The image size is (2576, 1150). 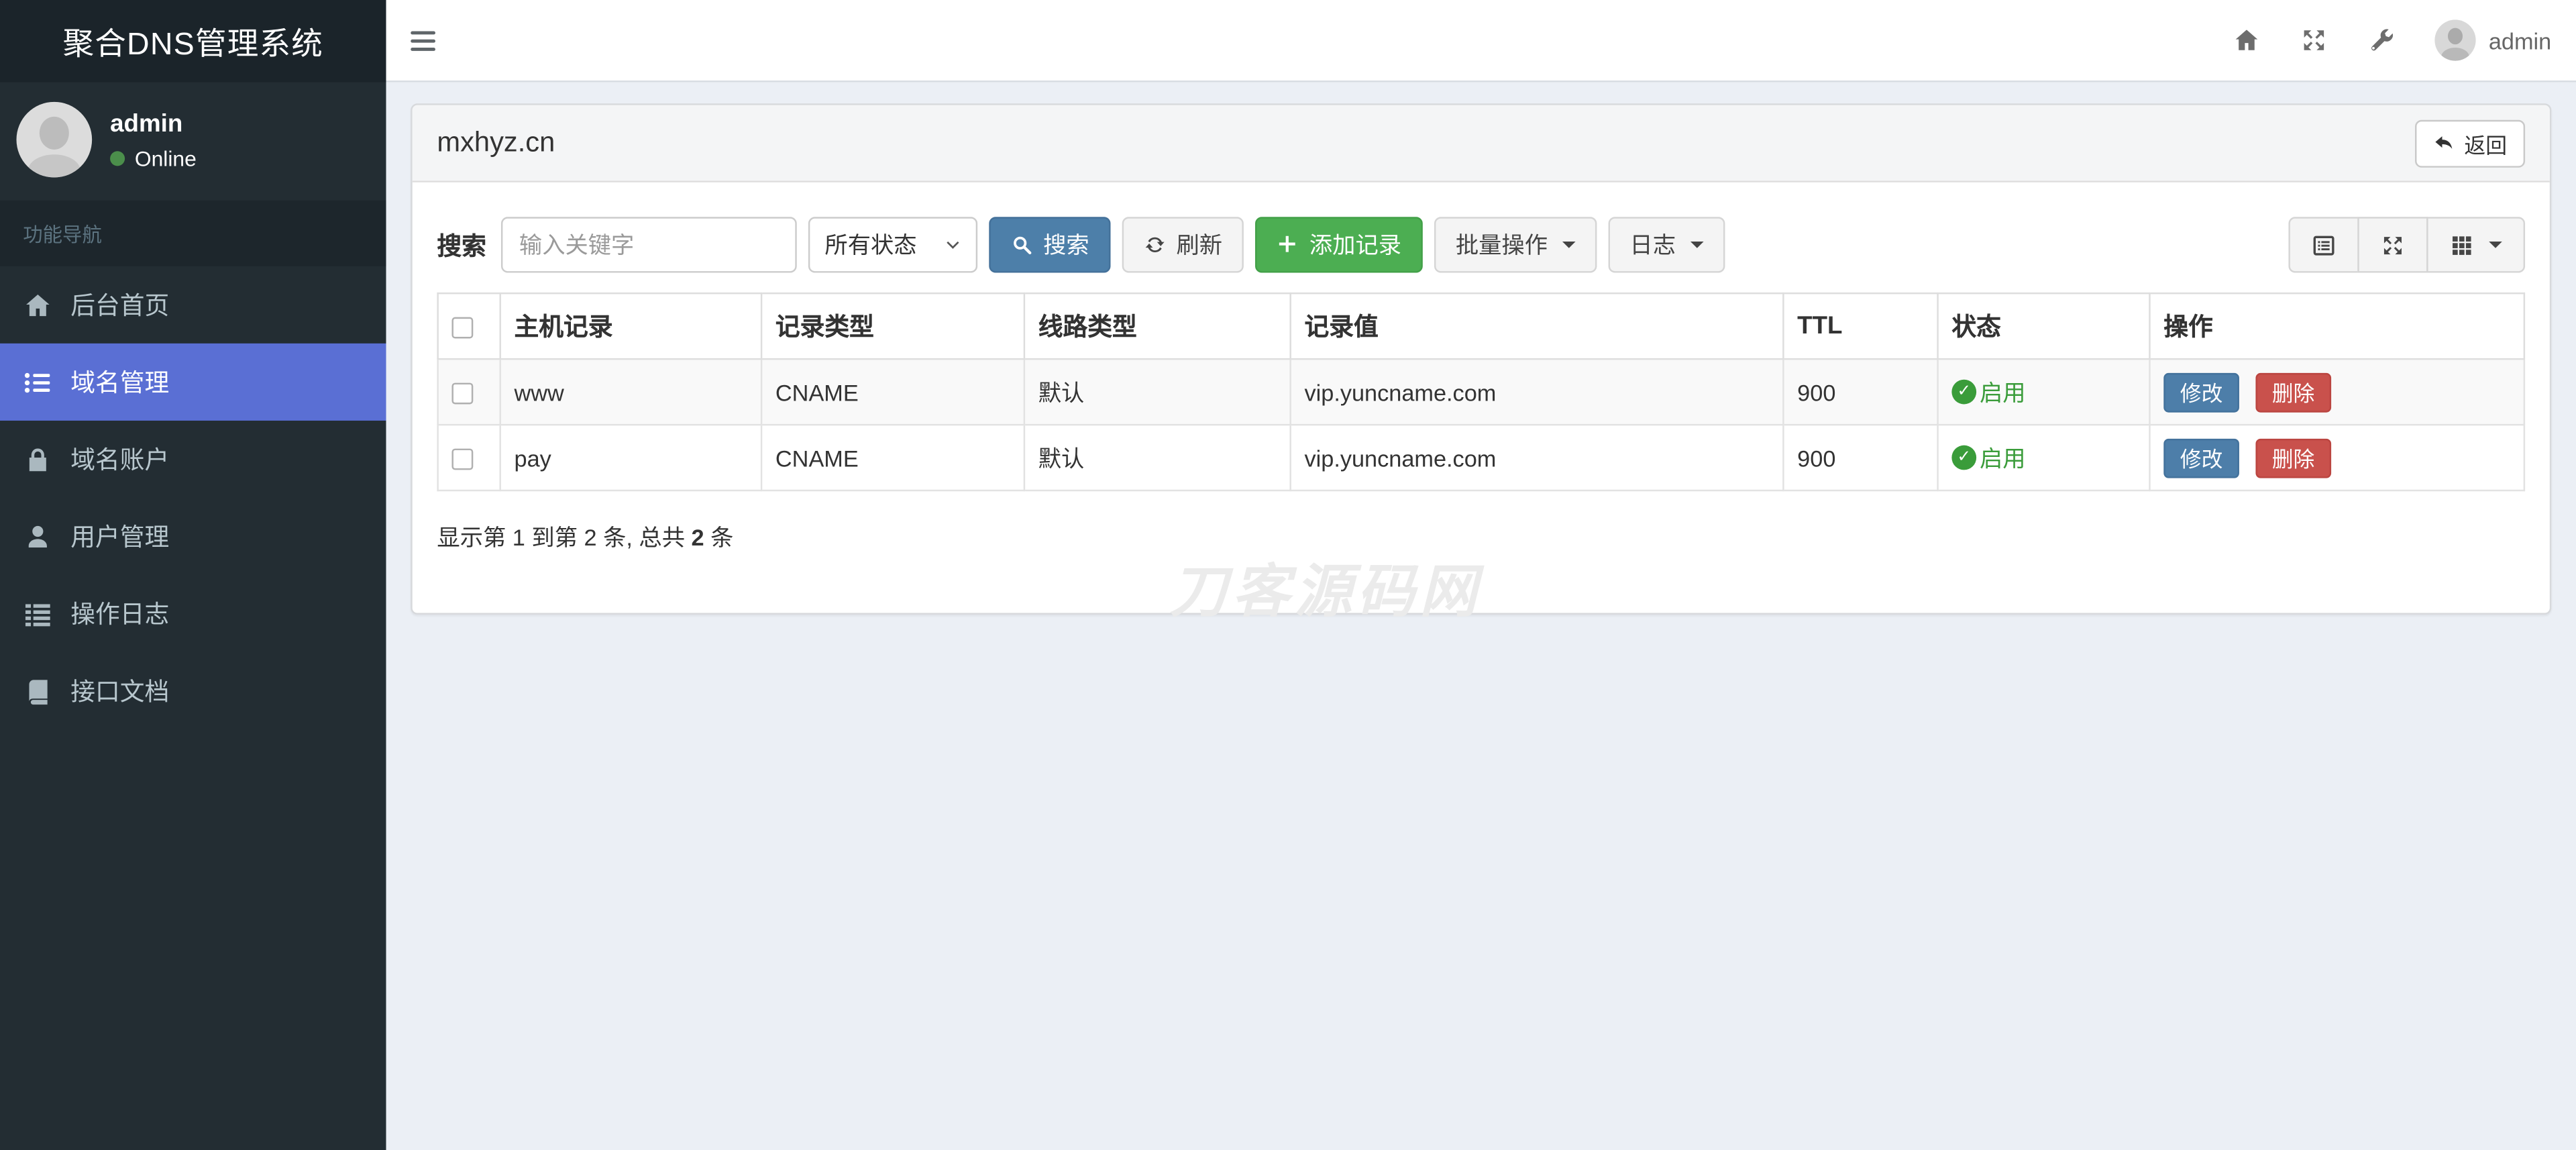 I want to click on list-alt-icon, so click(x=2324, y=246).